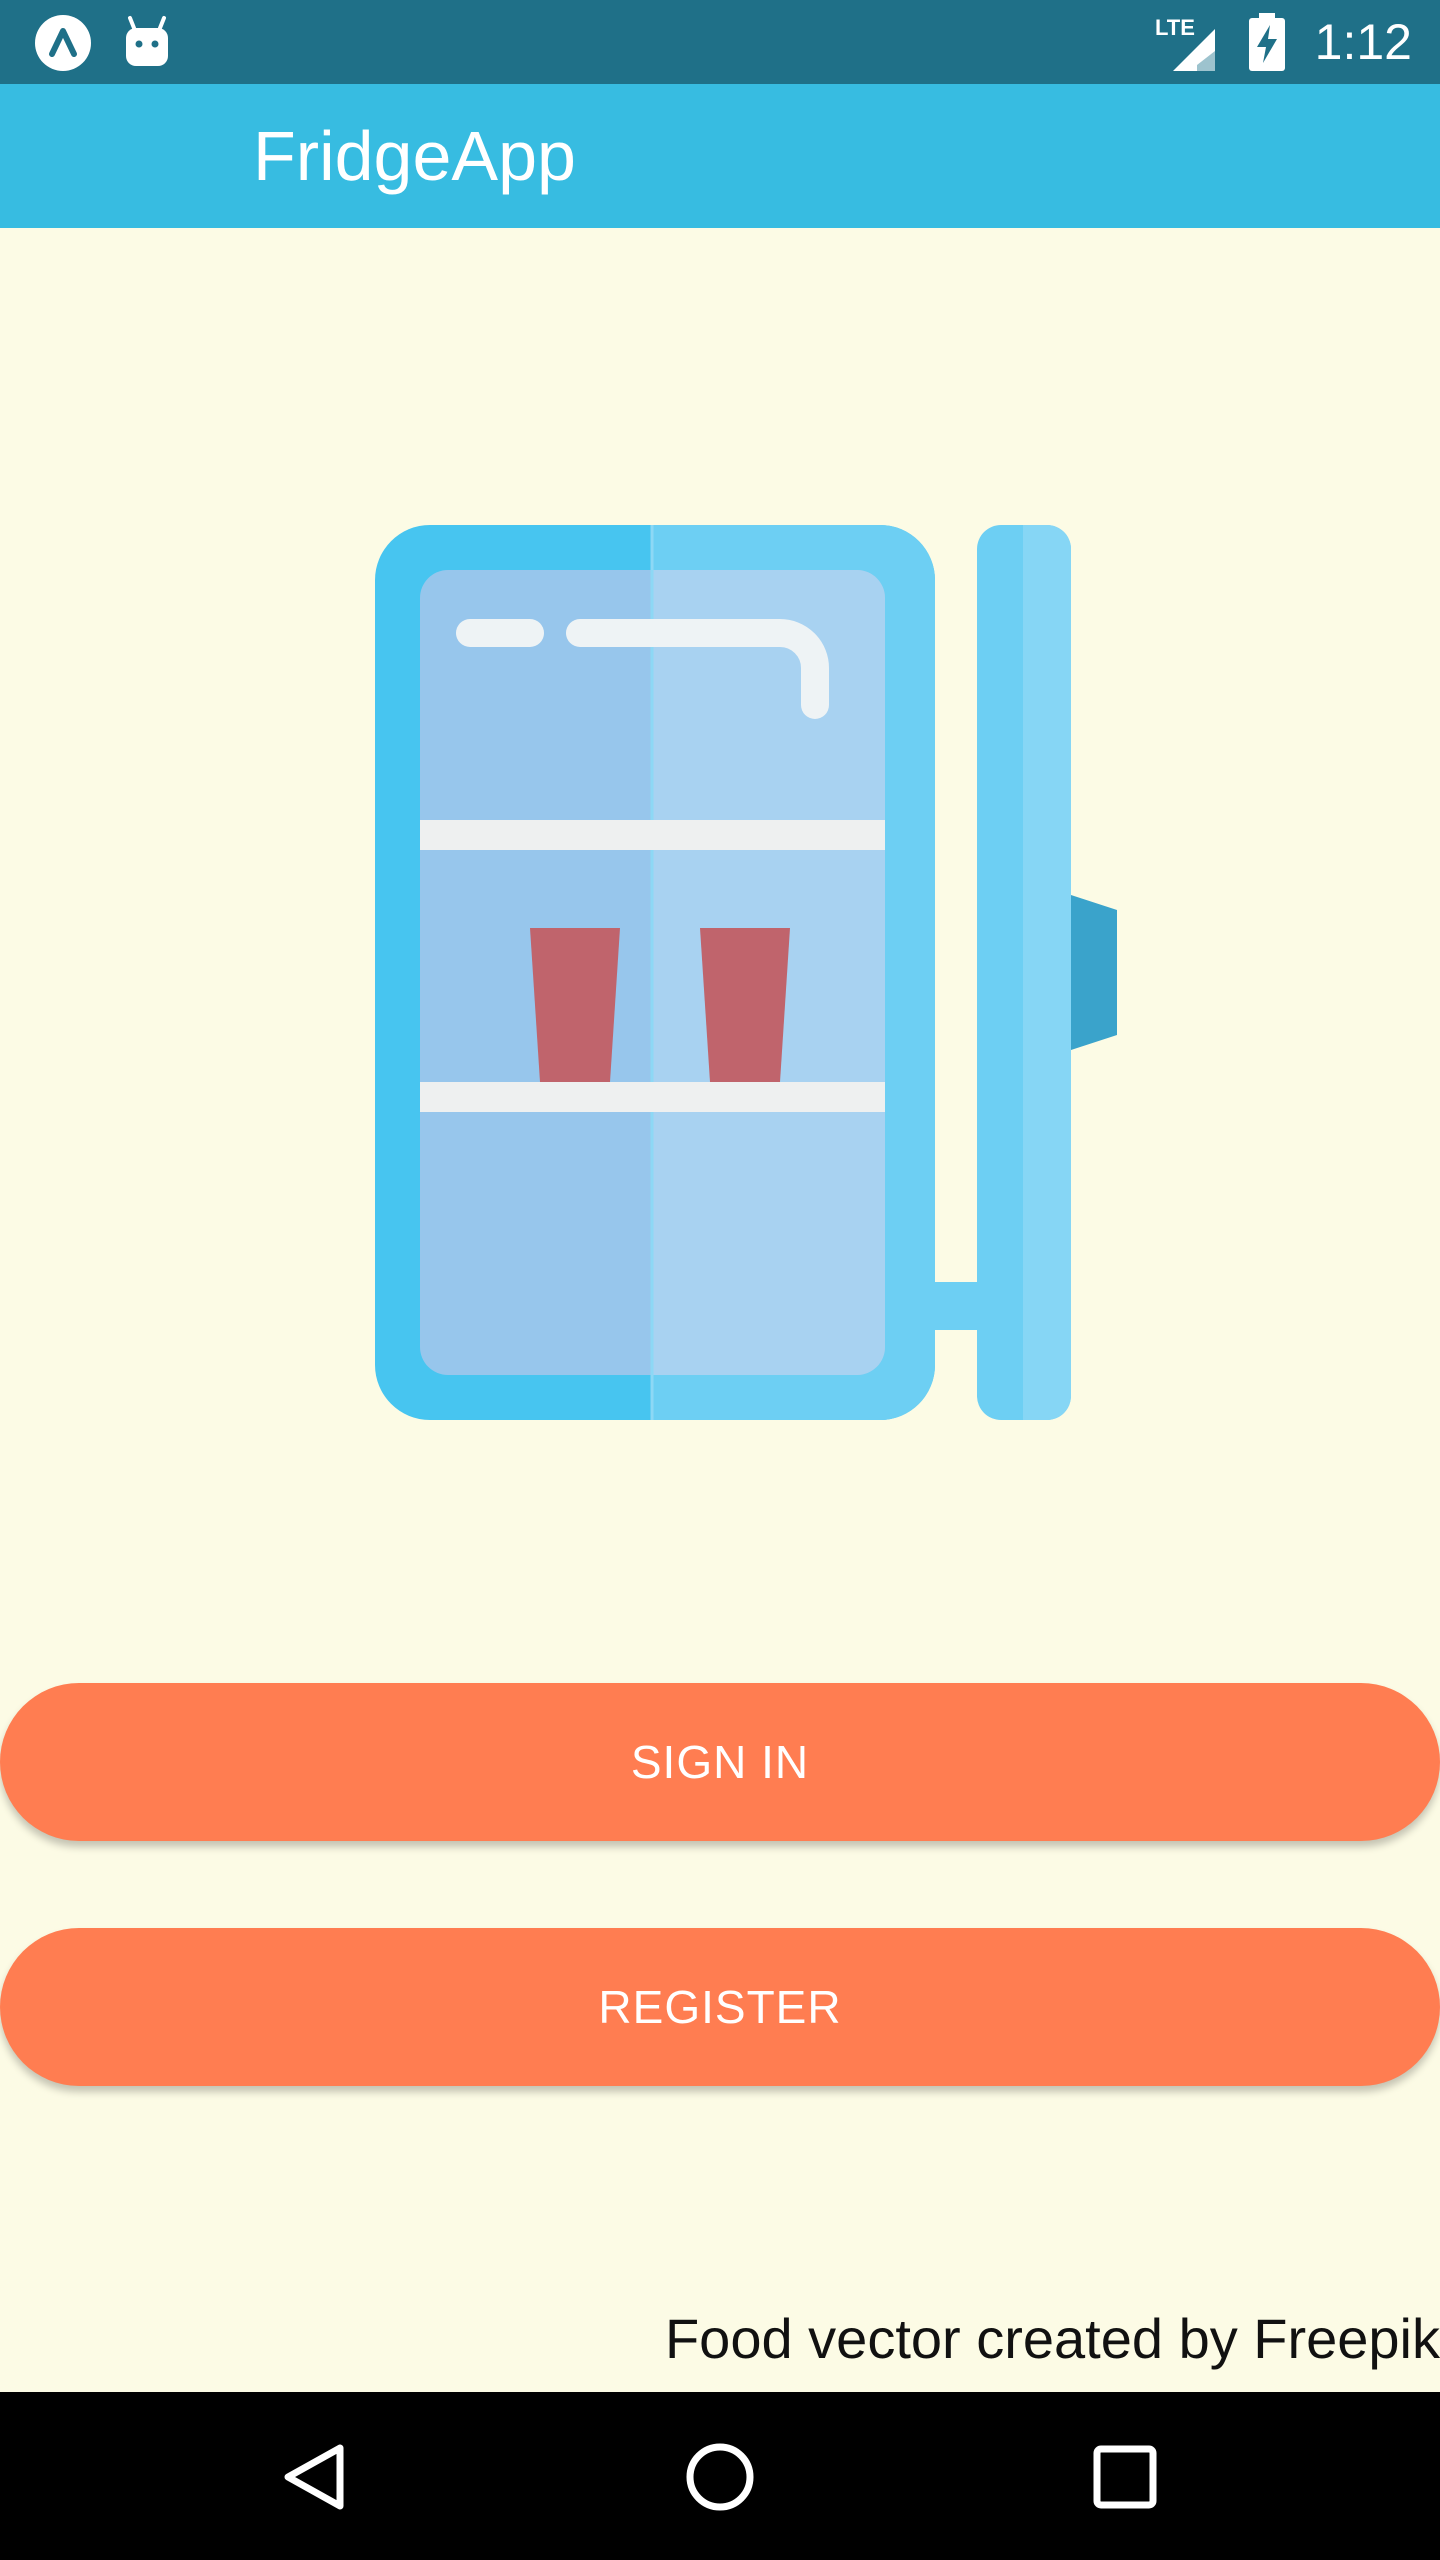 Image resolution: width=1440 pixels, height=2560 pixels. What do you see at coordinates (720, 42) in the screenshot?
I see `status-bar: LTE 1:12` at bounding box center [720, 42].